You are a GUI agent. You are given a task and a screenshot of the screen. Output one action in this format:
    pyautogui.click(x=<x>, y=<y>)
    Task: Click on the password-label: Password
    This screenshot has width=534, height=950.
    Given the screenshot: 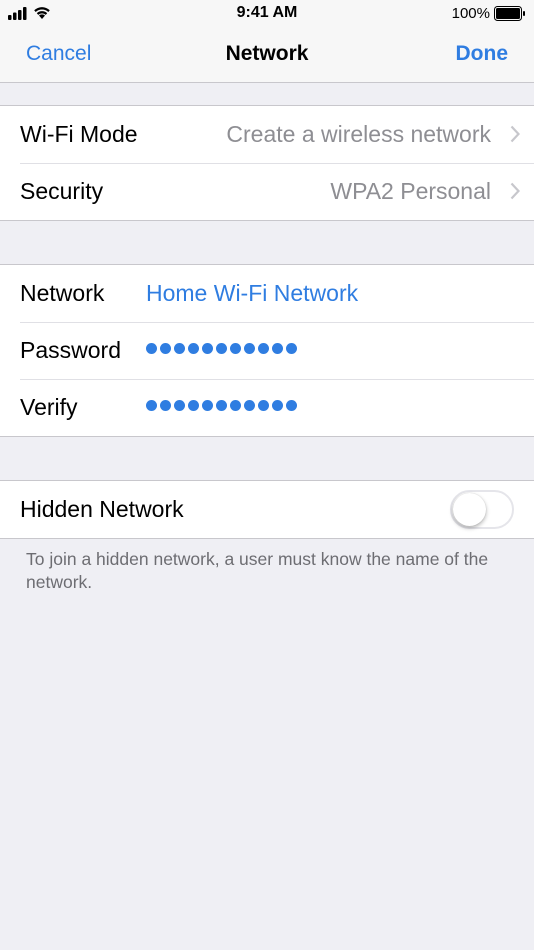 What is the action you would take?
    pyautogui.click(x=70, y=350)
    